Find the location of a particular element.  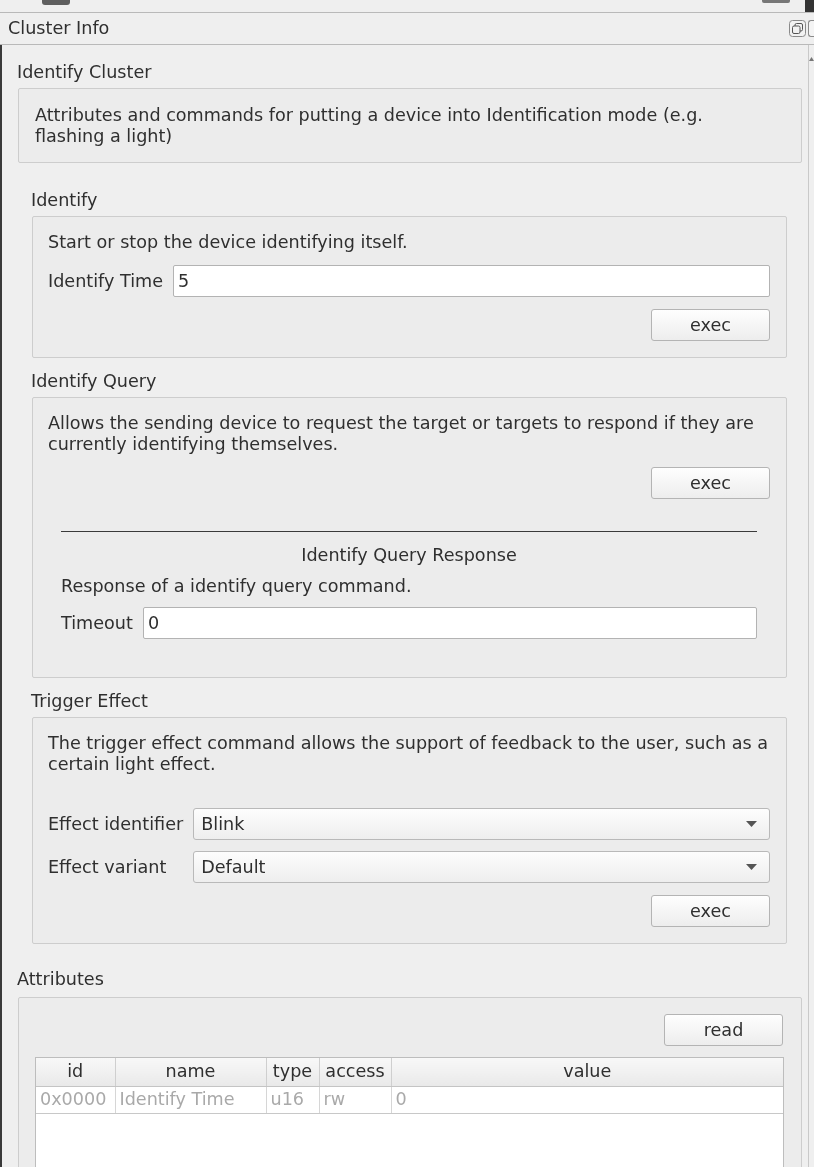

group-title: Trigger Effect is located at coordinates (90, 701).